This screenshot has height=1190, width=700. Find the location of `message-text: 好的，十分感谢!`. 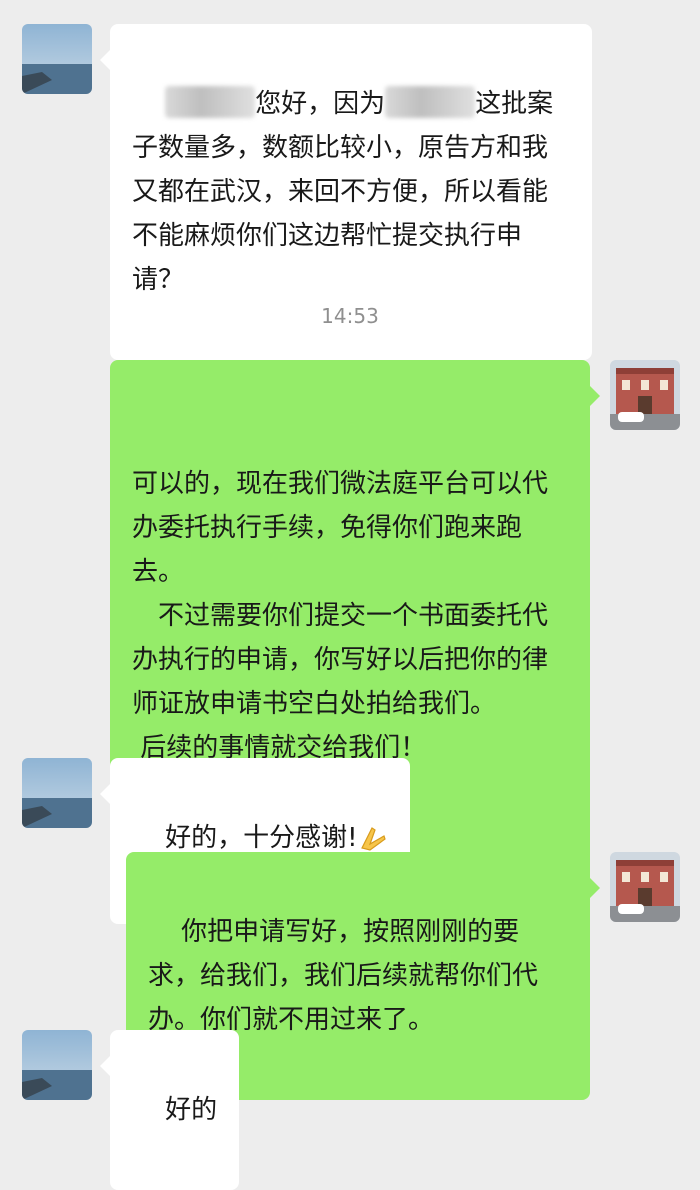

message-text: 好的，十分感谢! is located at coordinates (261, 838).